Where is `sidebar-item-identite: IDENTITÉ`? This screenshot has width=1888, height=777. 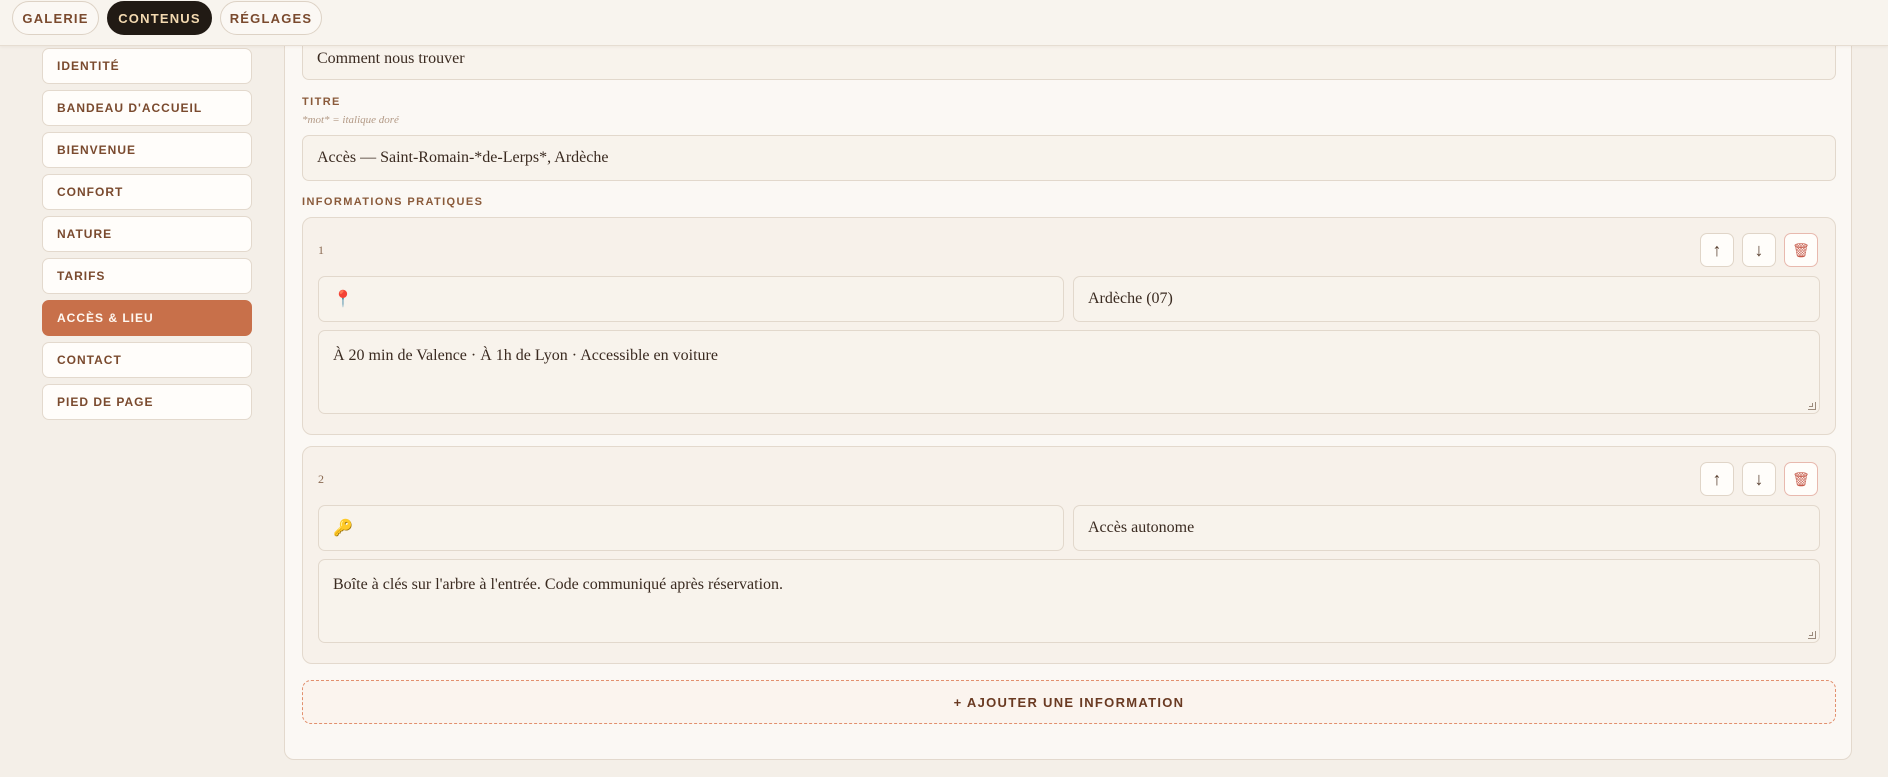
sidebar-item-identite: IDENTITÉ is located at coordinates (147, 66).